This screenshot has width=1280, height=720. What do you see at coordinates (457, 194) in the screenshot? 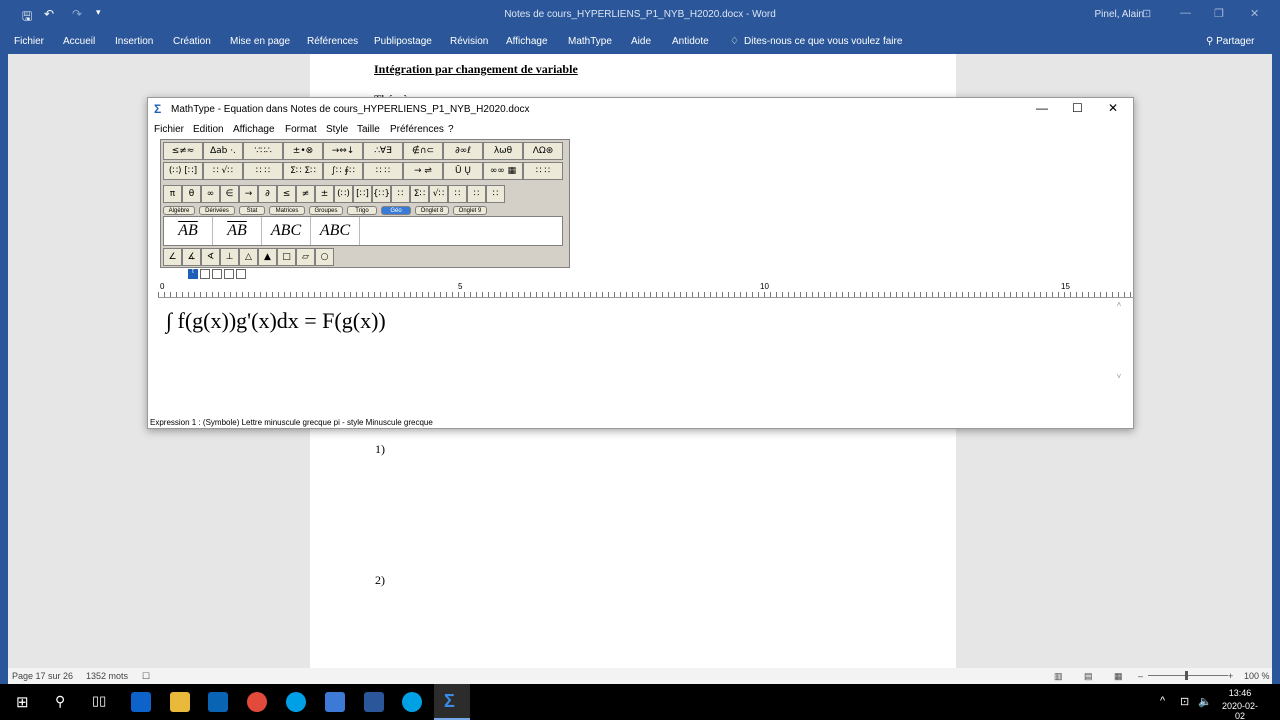
I see `palette-row3-button-15: ∷` at bounding box center [457, 194].